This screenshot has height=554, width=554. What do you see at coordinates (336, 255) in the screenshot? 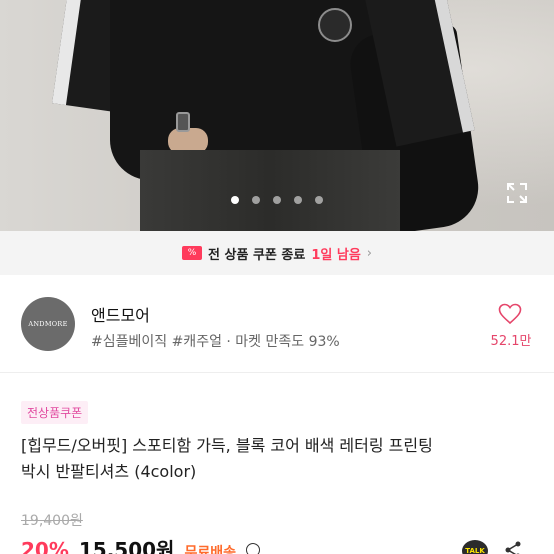
I see `coupon-remaining-days: 1일 남음` at bounding box center [336, 255].